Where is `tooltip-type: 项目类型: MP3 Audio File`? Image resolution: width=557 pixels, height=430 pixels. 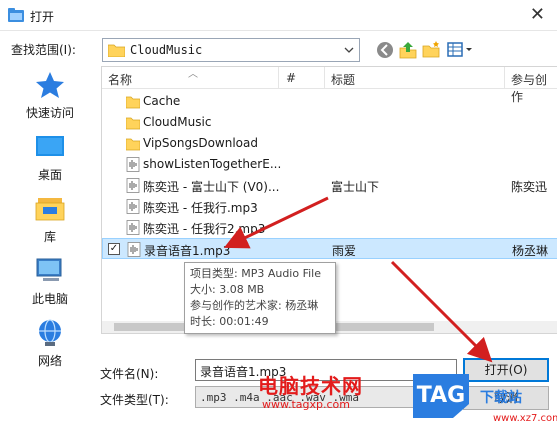 tooltip-type: 项目类型: MP3 Audio File is located at coordinates (255, 273).